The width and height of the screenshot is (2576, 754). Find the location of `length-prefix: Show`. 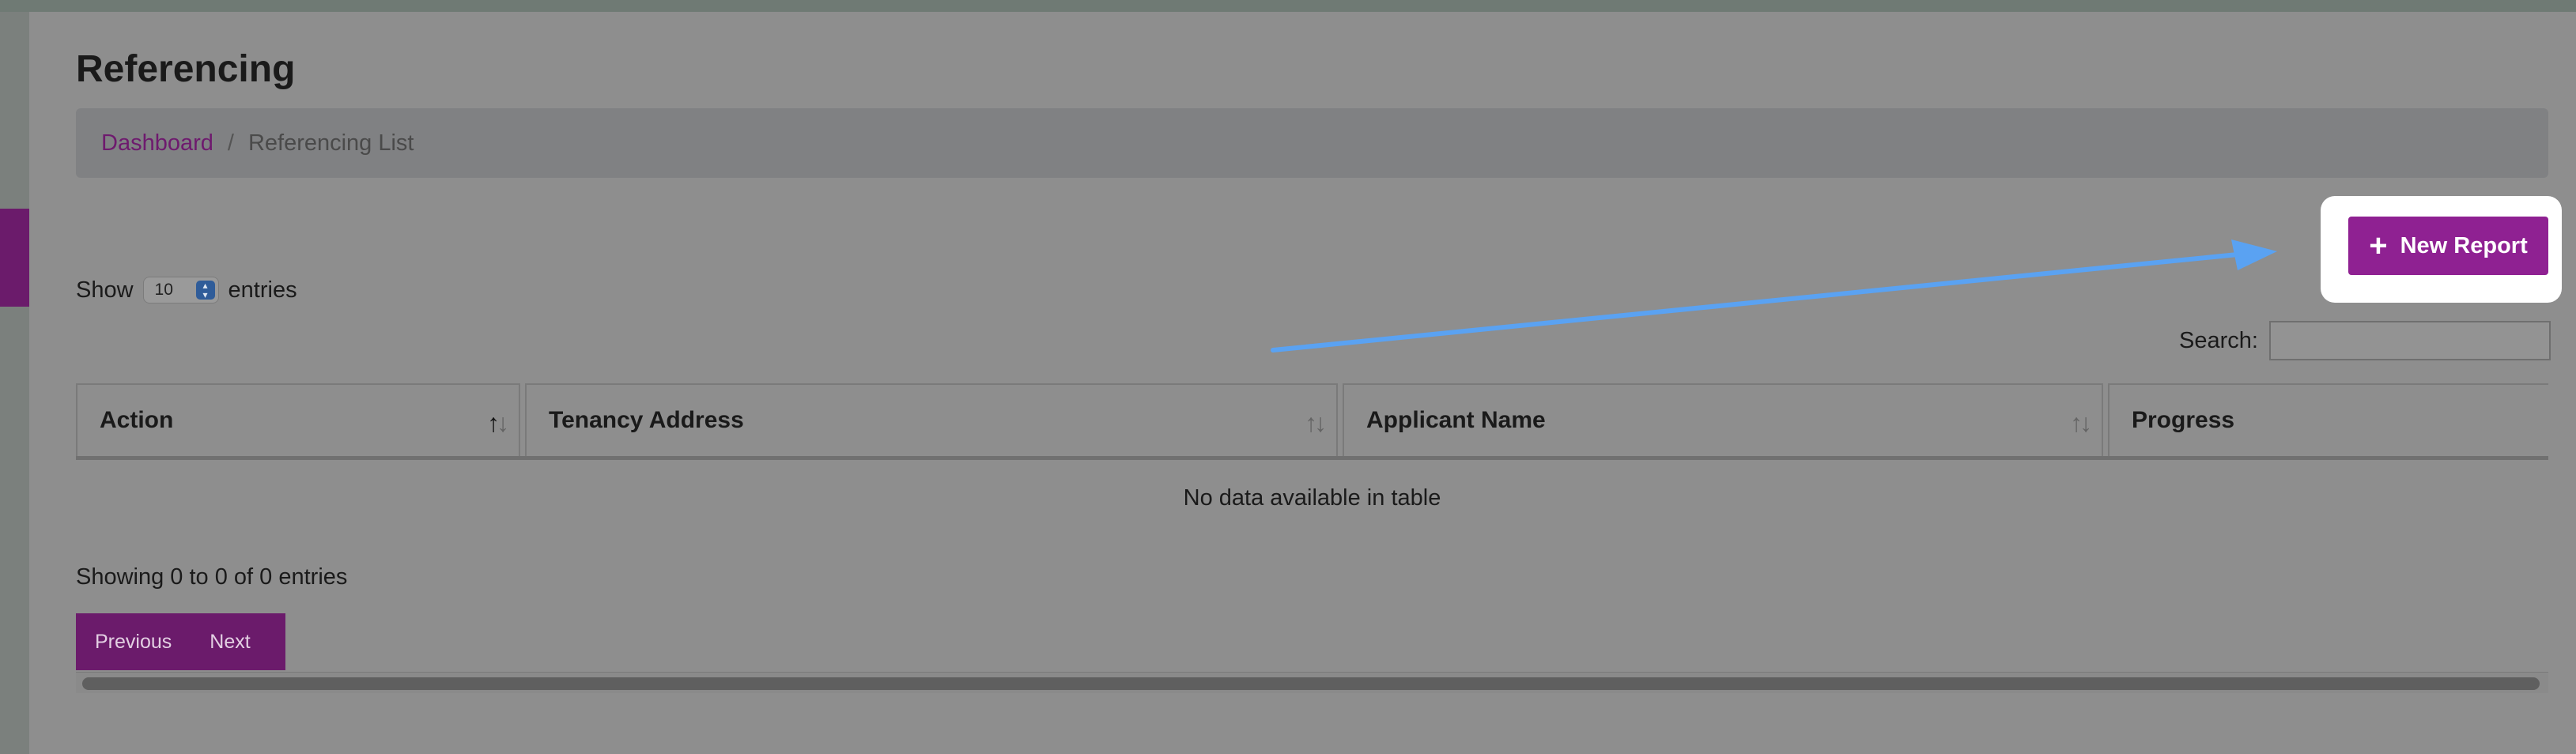

length-prefix: Show is located at coordinates (105, 290).